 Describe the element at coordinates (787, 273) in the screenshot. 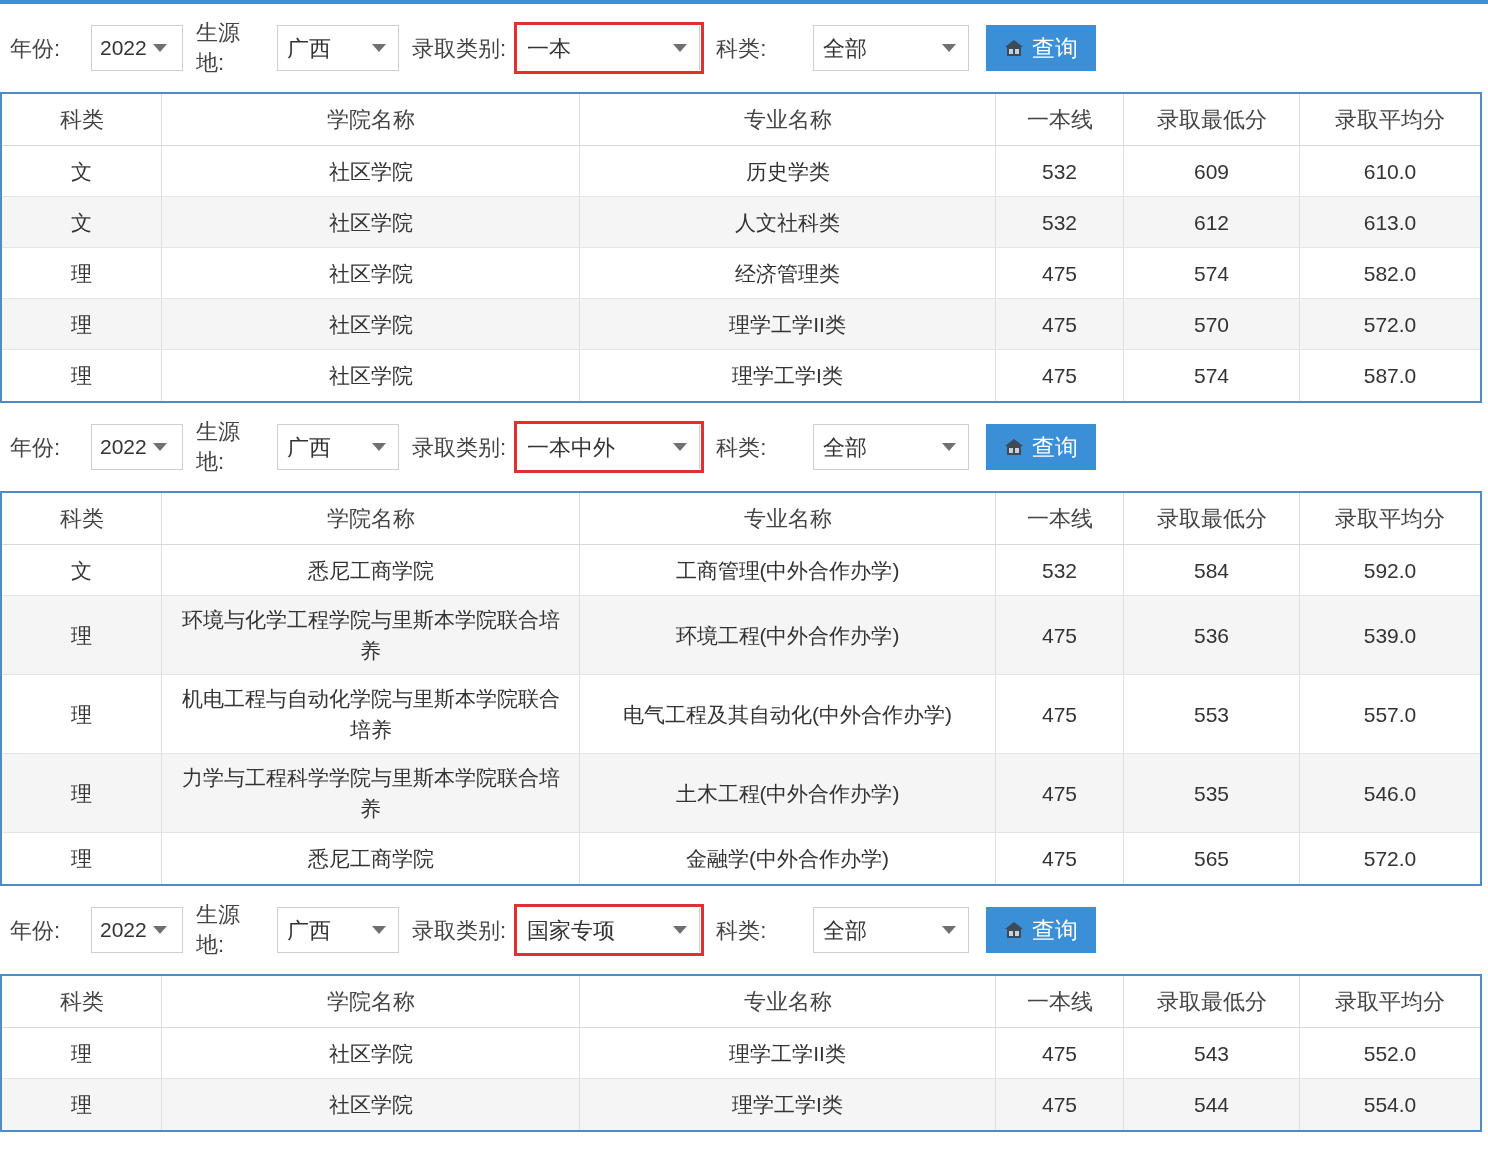

I see `table-cell-text: 经济管理类` at that location.